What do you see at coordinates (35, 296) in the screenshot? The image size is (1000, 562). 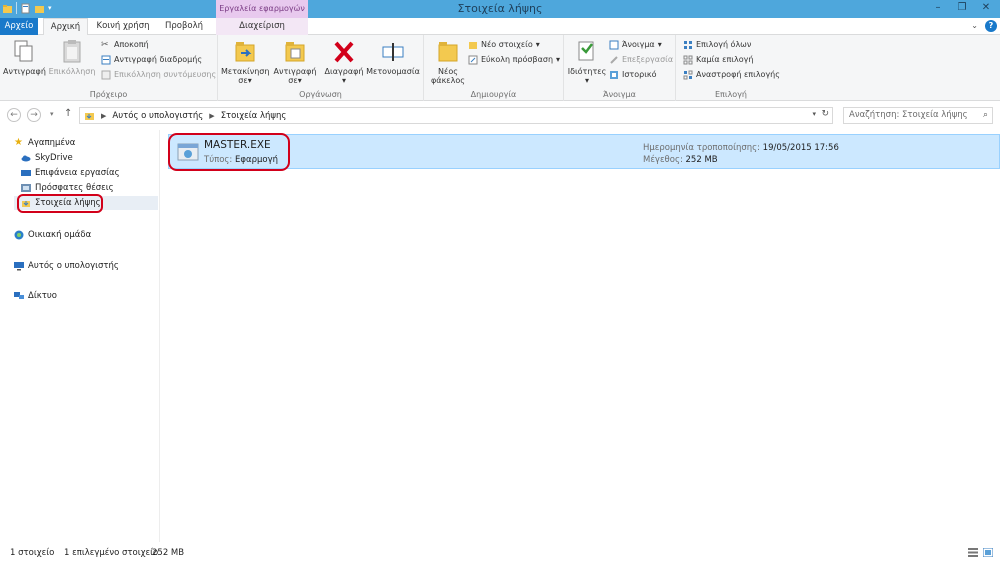 I see `nav-item-network: Δίκτυο` at bounding box center [35, 296].